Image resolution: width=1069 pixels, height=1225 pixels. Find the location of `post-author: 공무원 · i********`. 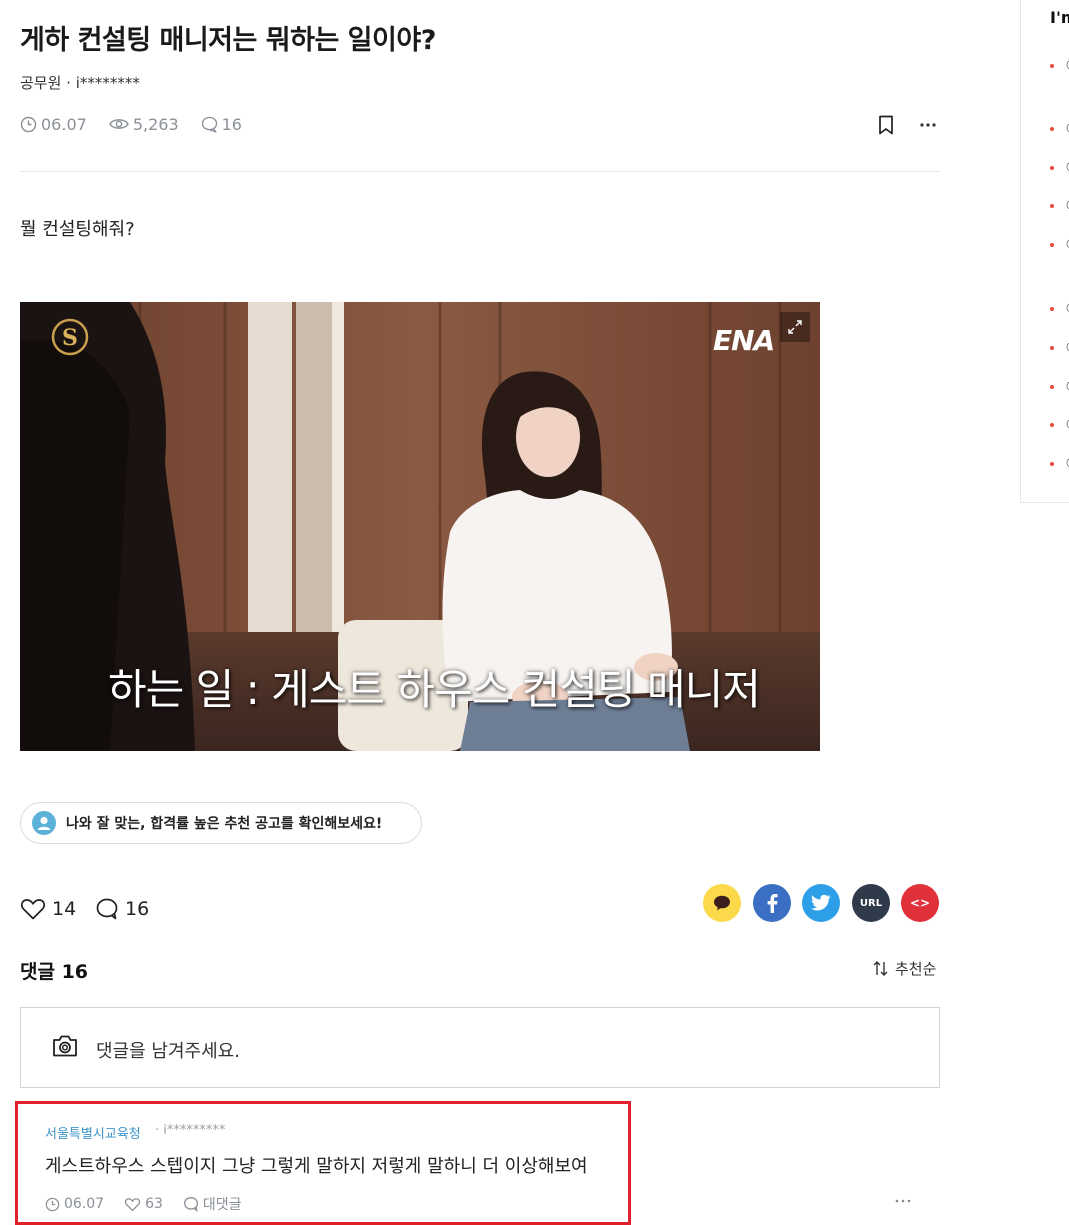

post-author: 공무원 · i******** is located at coordinates (80, 82).